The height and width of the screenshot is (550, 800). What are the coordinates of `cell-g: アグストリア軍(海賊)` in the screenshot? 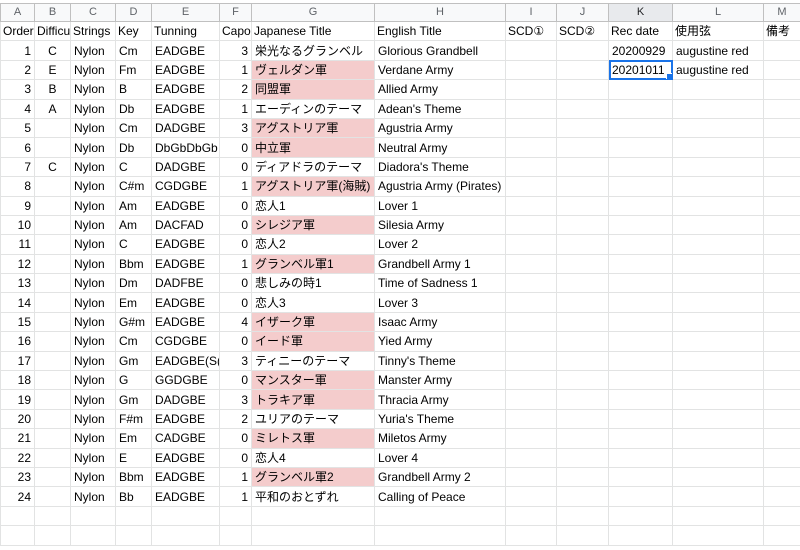 It's located at (313, 186).